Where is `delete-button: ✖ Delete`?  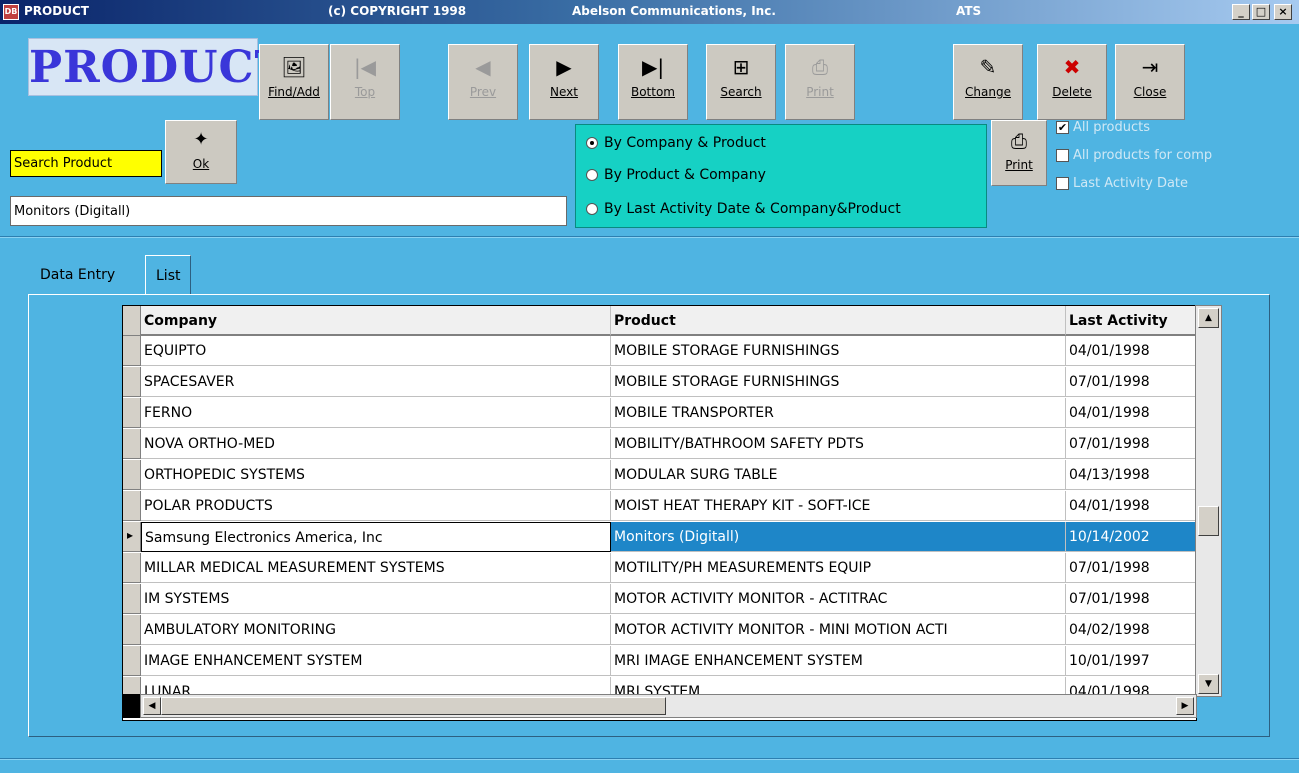 delete-button: ✖ Delete is located at coordinates (1072, 82).